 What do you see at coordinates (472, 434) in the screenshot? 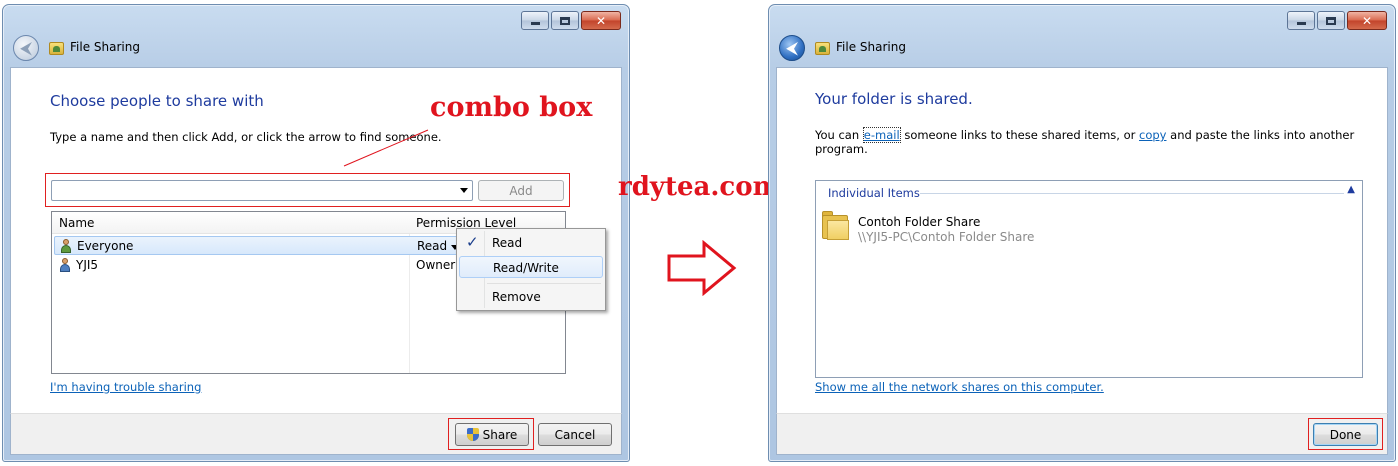
I see `uac-shield-icon` at bounding box center [472, 434].